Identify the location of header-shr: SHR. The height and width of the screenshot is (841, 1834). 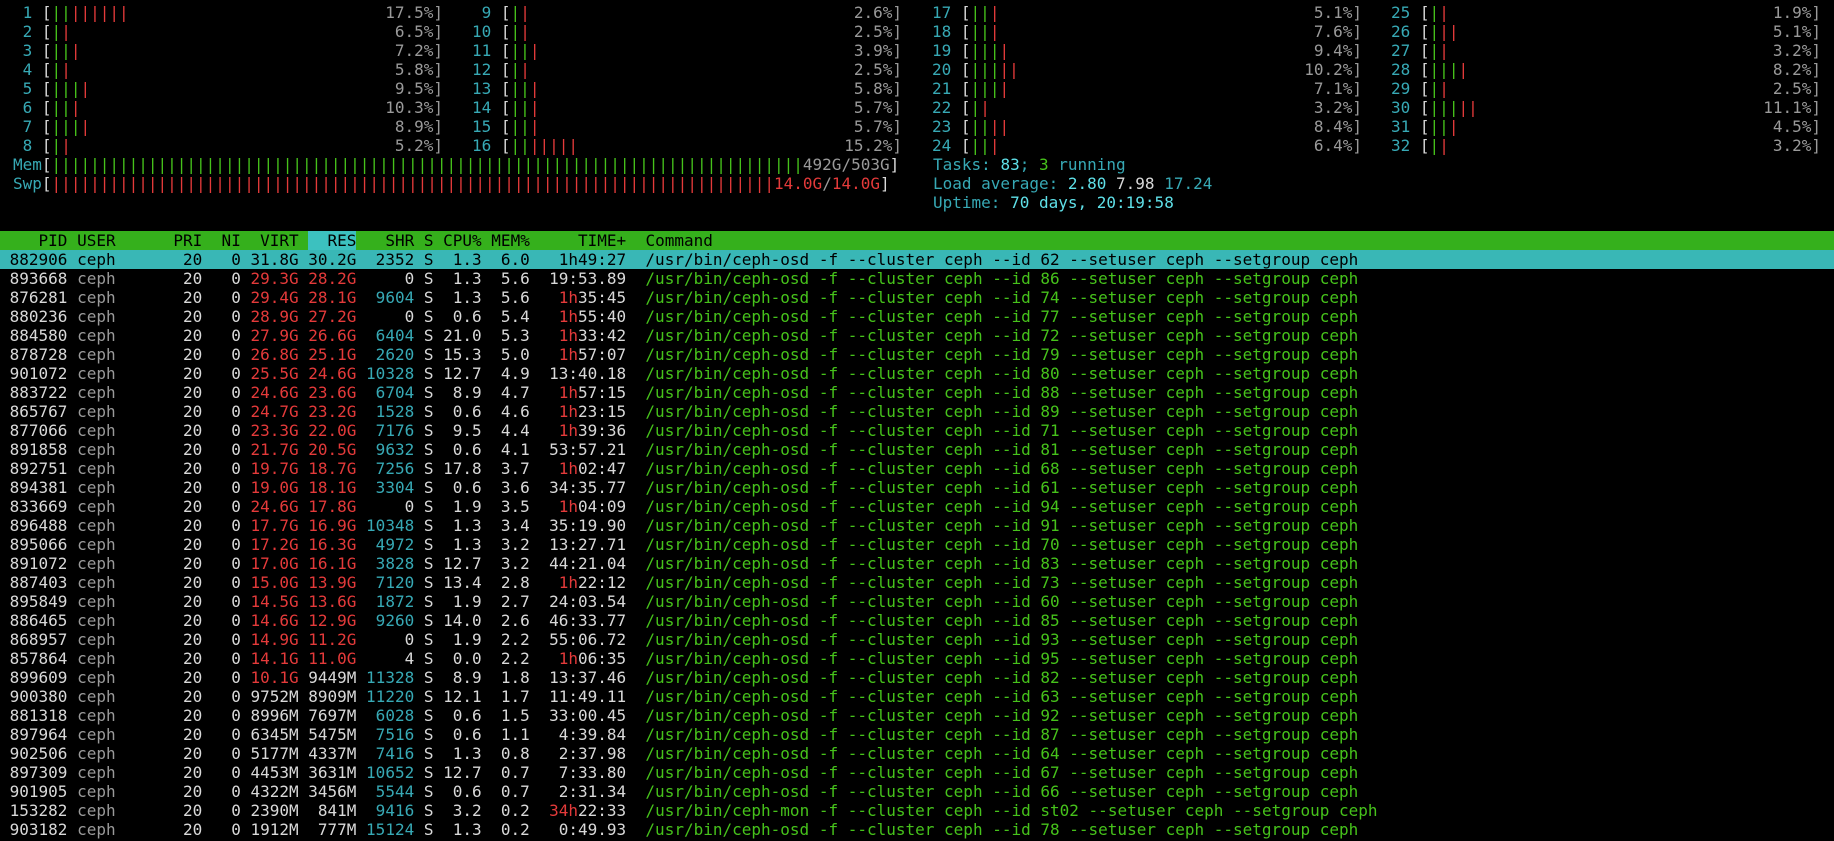
(389, 240).